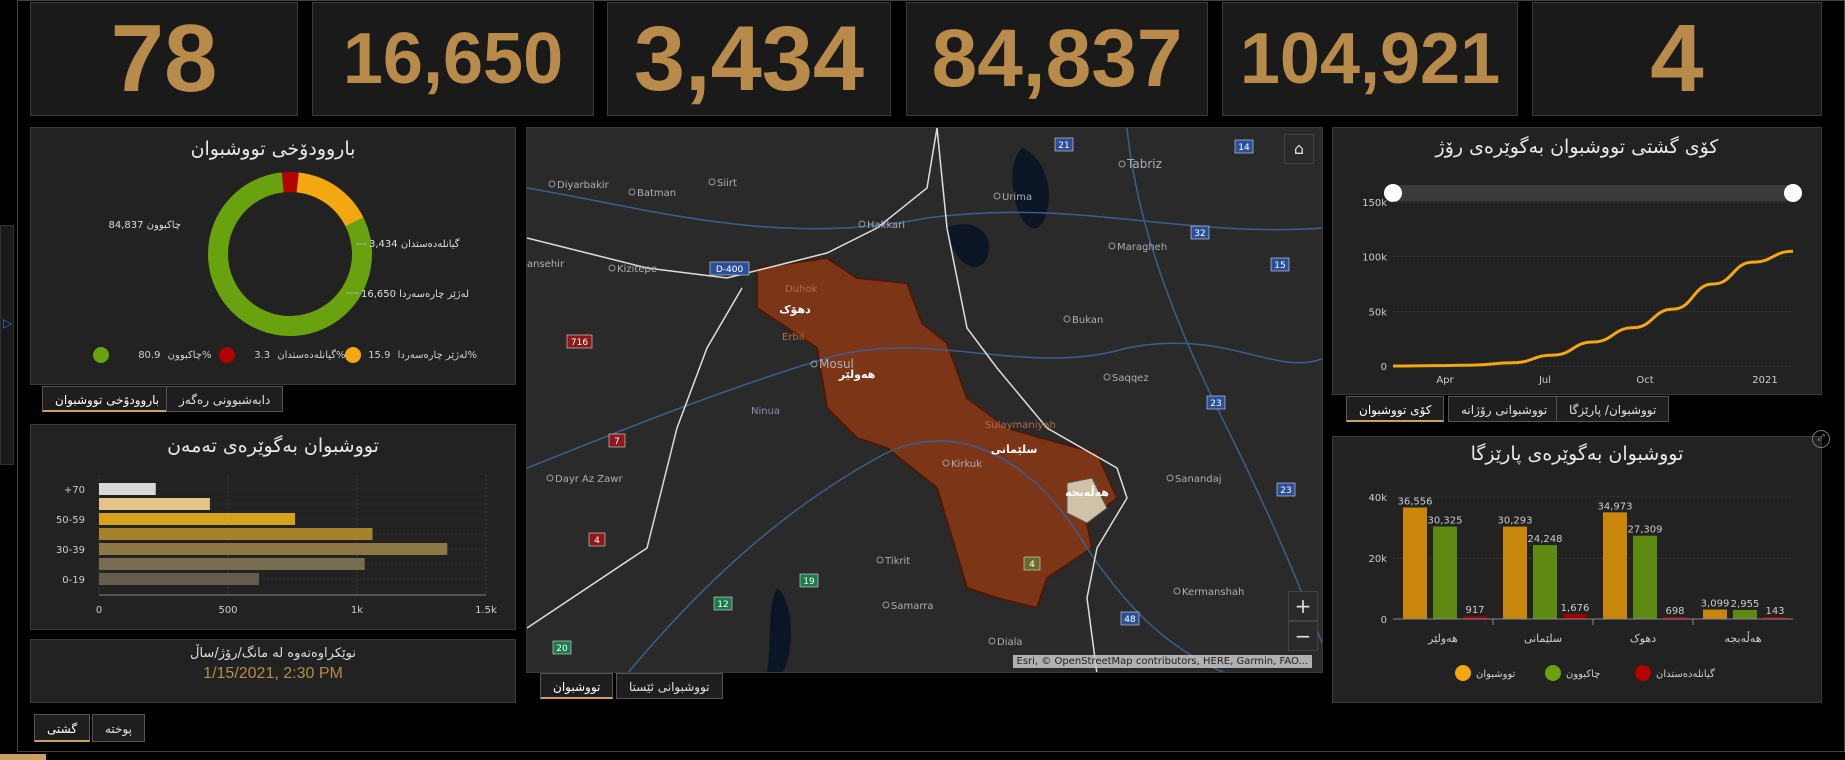 Image resolution: width=1845 pixels, height=760 pixels. I want to click on legend-dot-deaths, so click(227, 355).